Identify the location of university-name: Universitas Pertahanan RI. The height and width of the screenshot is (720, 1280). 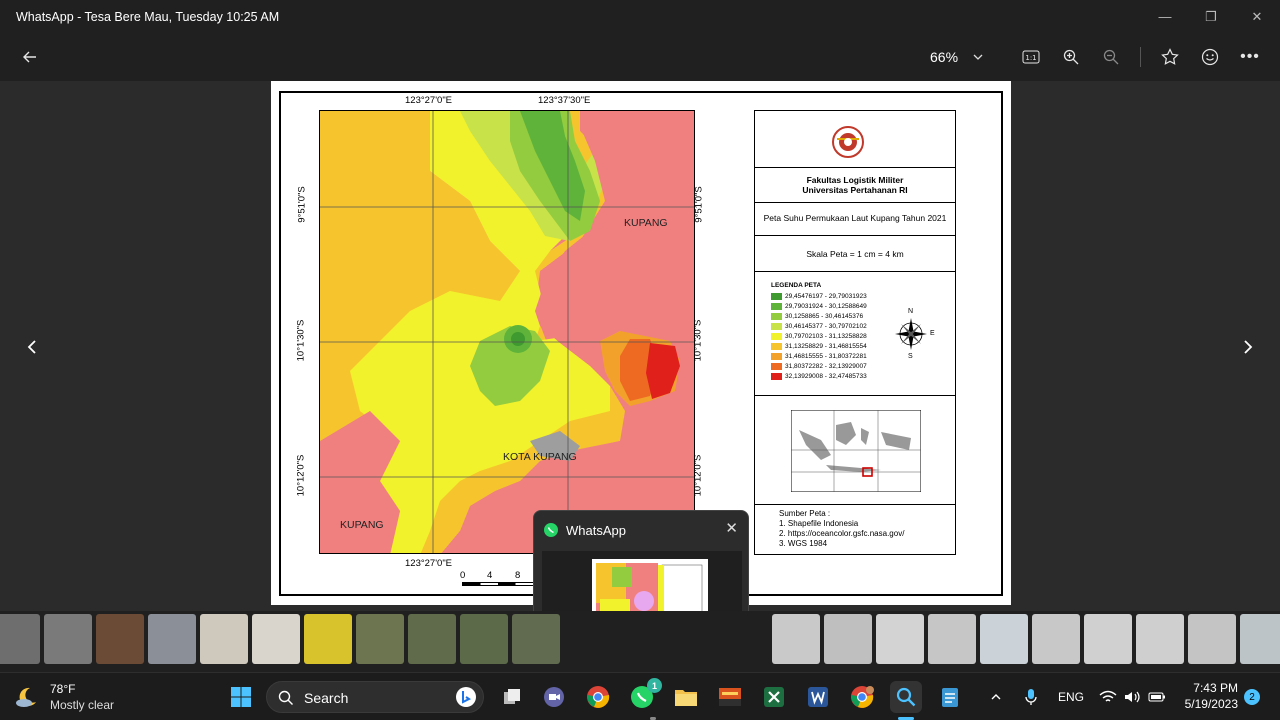
(855, 190).